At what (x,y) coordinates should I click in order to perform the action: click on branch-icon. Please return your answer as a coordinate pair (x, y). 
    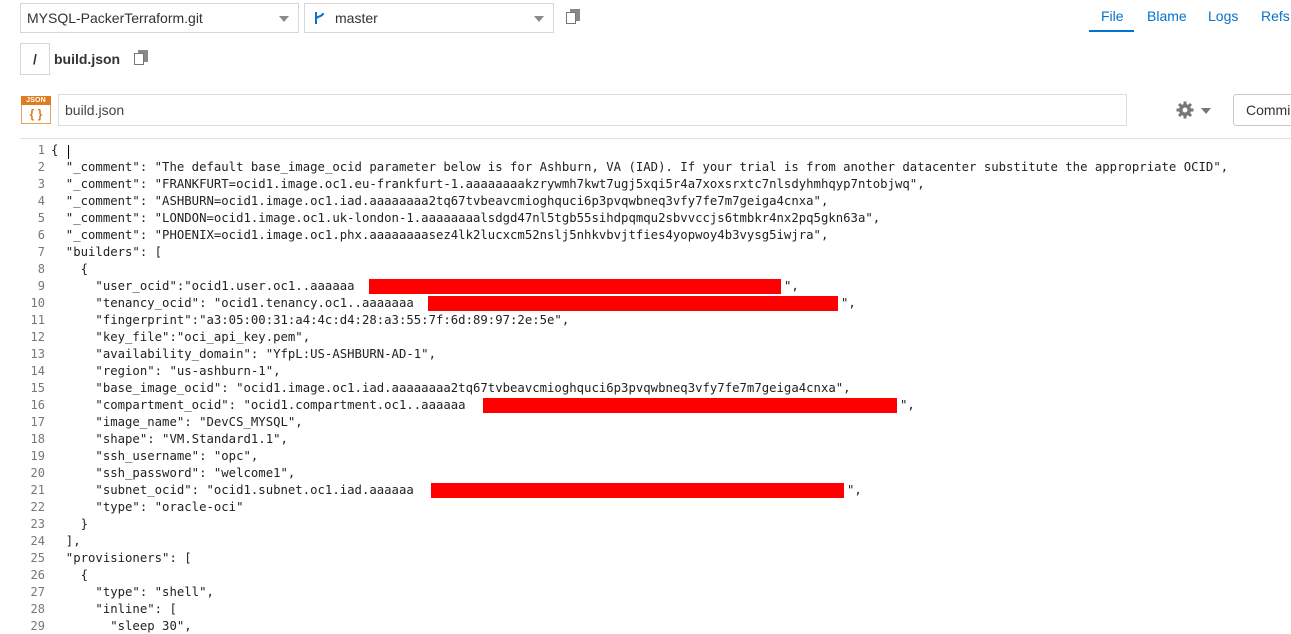
    Looking at the image, I should click on (319, 18).